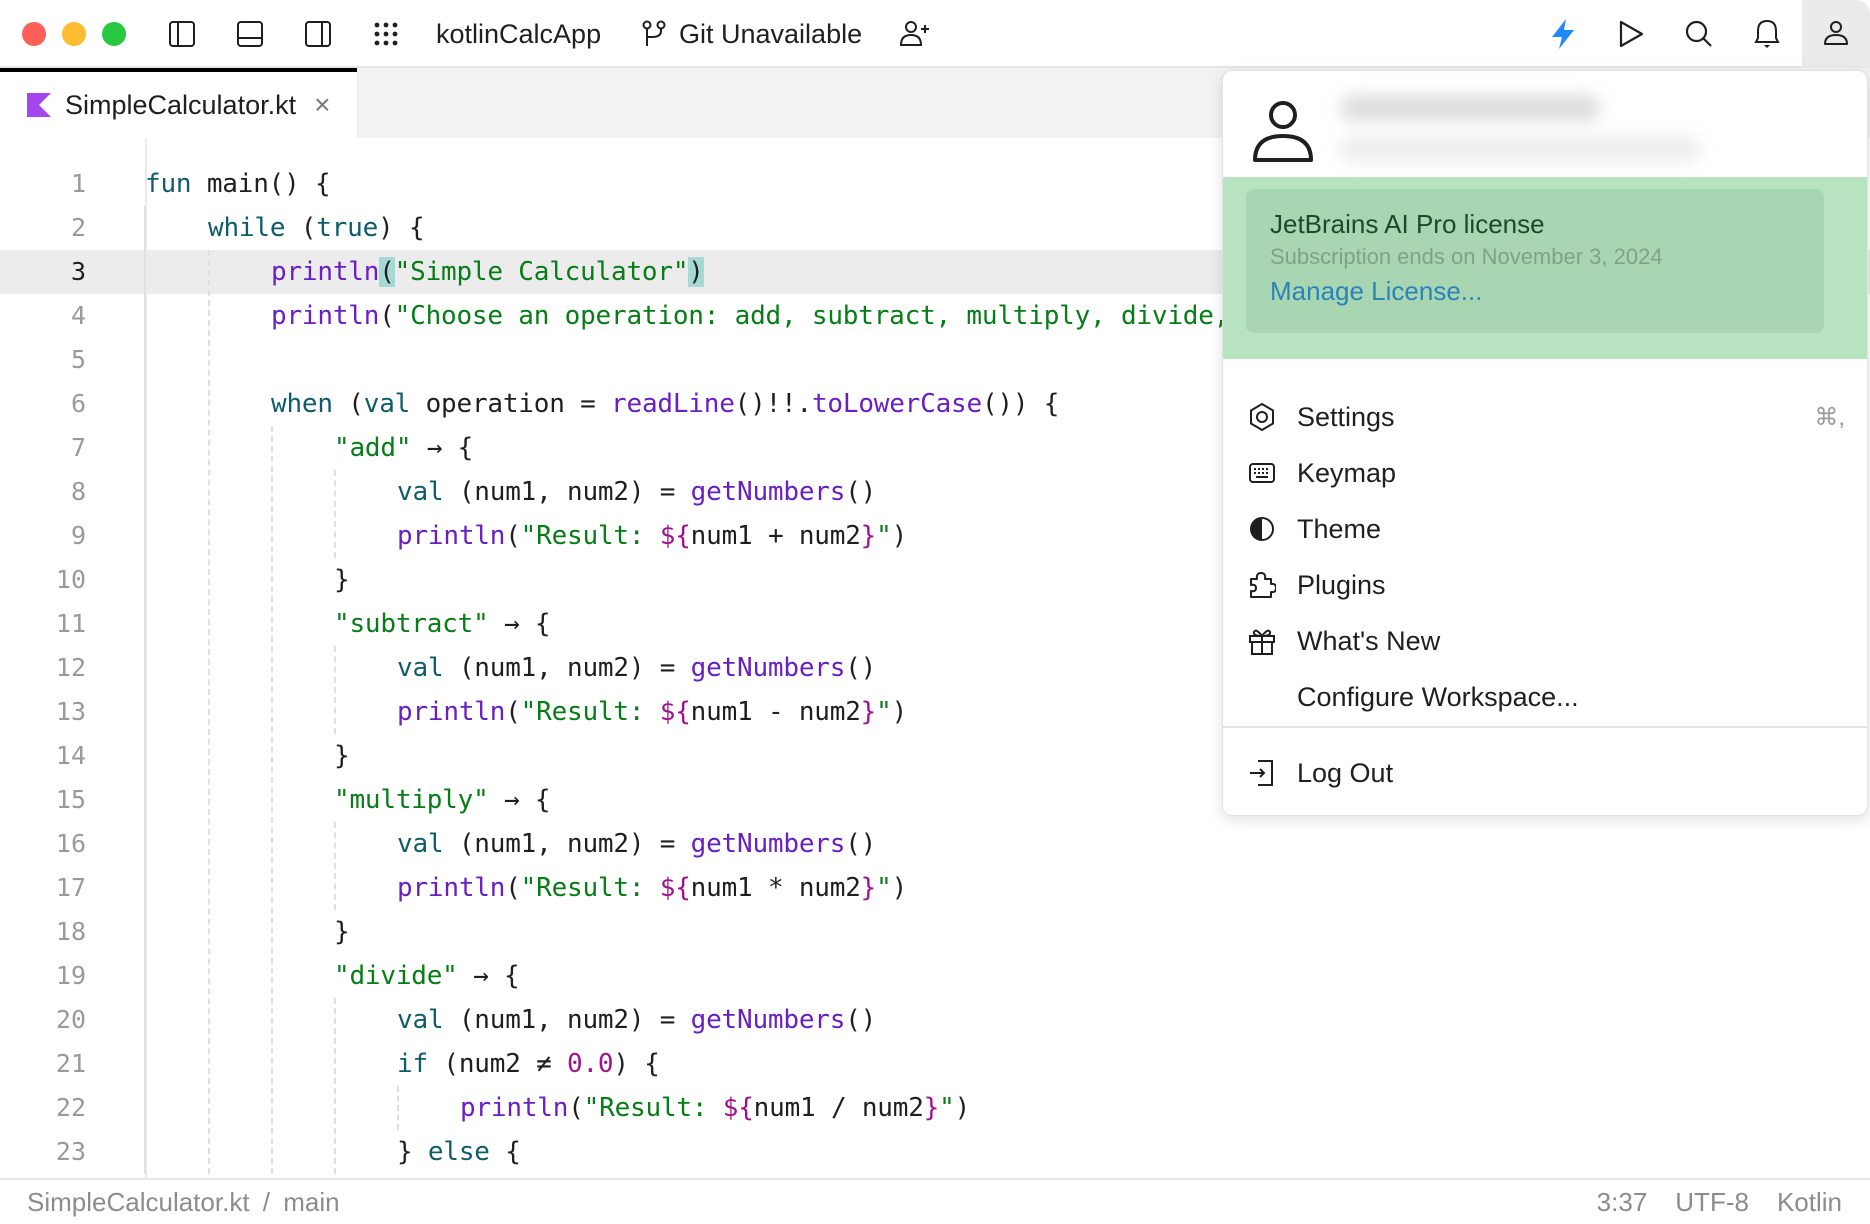 Image resolution: width=1870 pixels, height=1224 pixels. I want to click on add-user-icon, so click(914, 33).